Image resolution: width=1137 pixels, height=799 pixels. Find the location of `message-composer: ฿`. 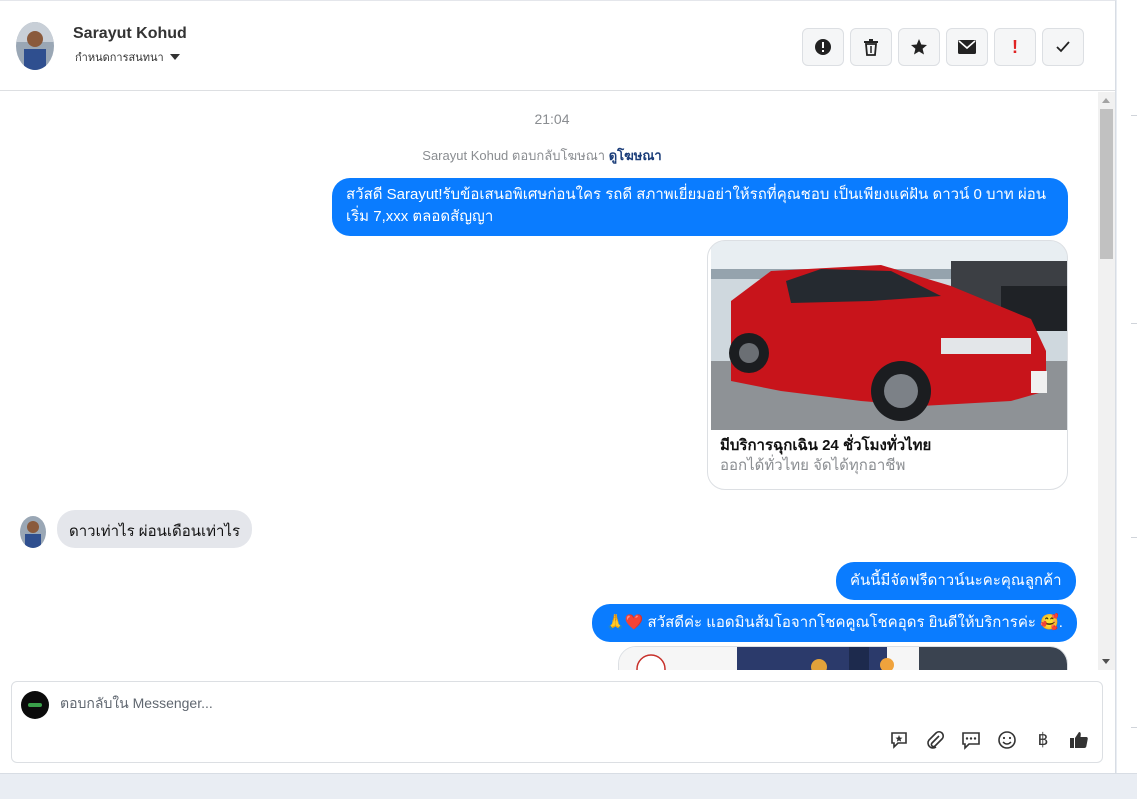

message-composer: ฿ is located at coordinates (557, 722).